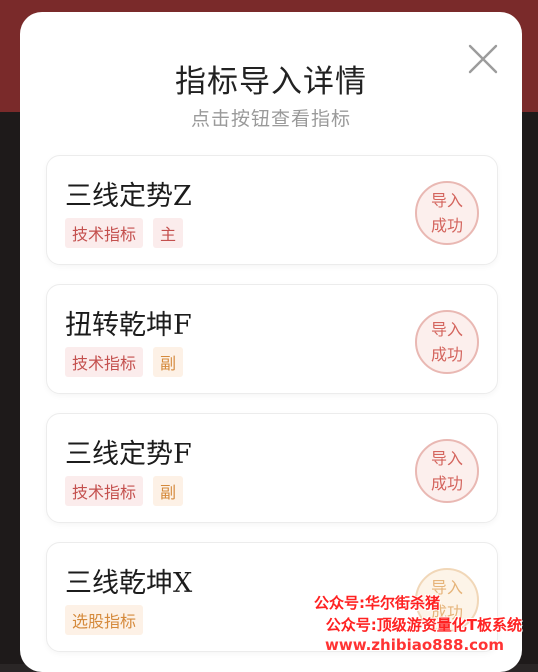 Image resolution: width=538 pixels, height=672 pixels. I want to click on tag-category: 选股指标, so click(104, 620).